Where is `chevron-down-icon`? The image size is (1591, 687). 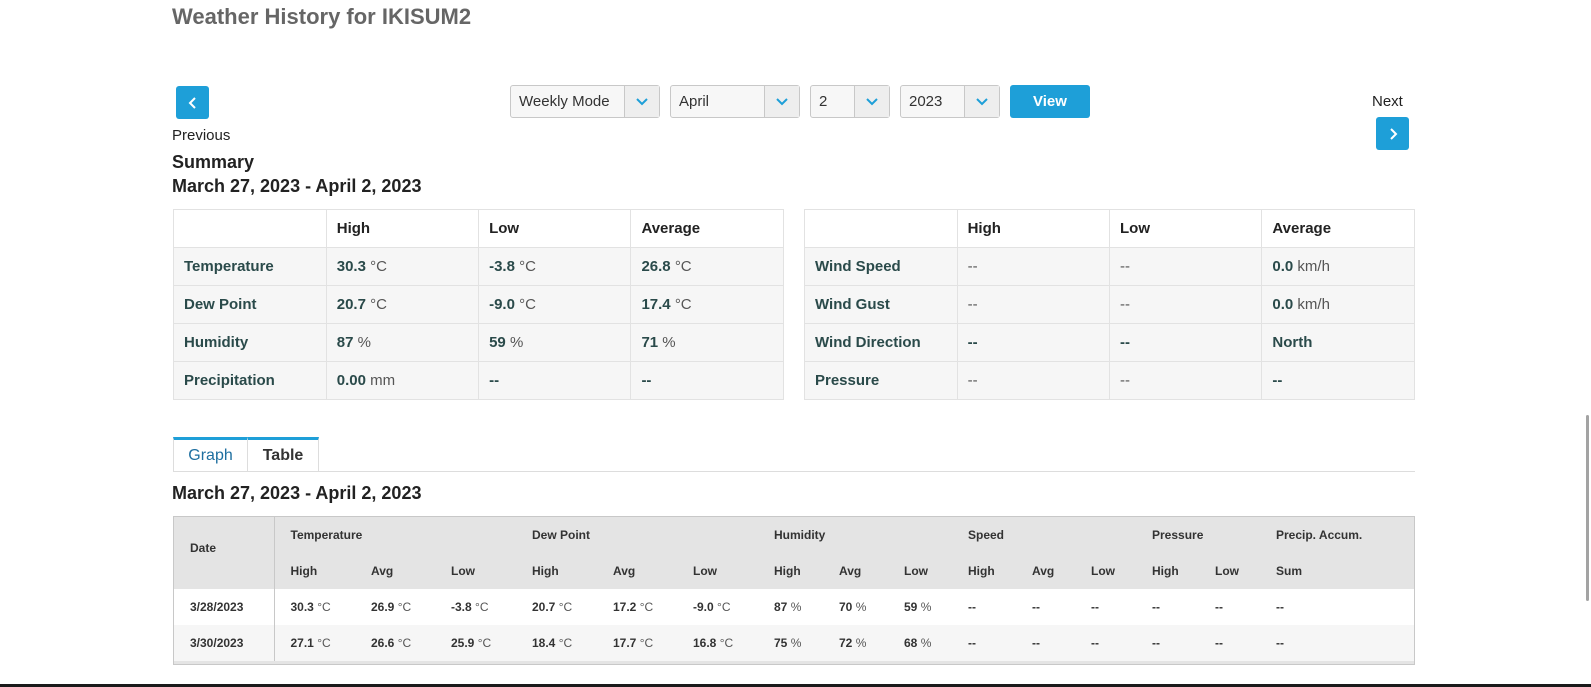
chevron-down-icon is located at coordinates (641, 101).